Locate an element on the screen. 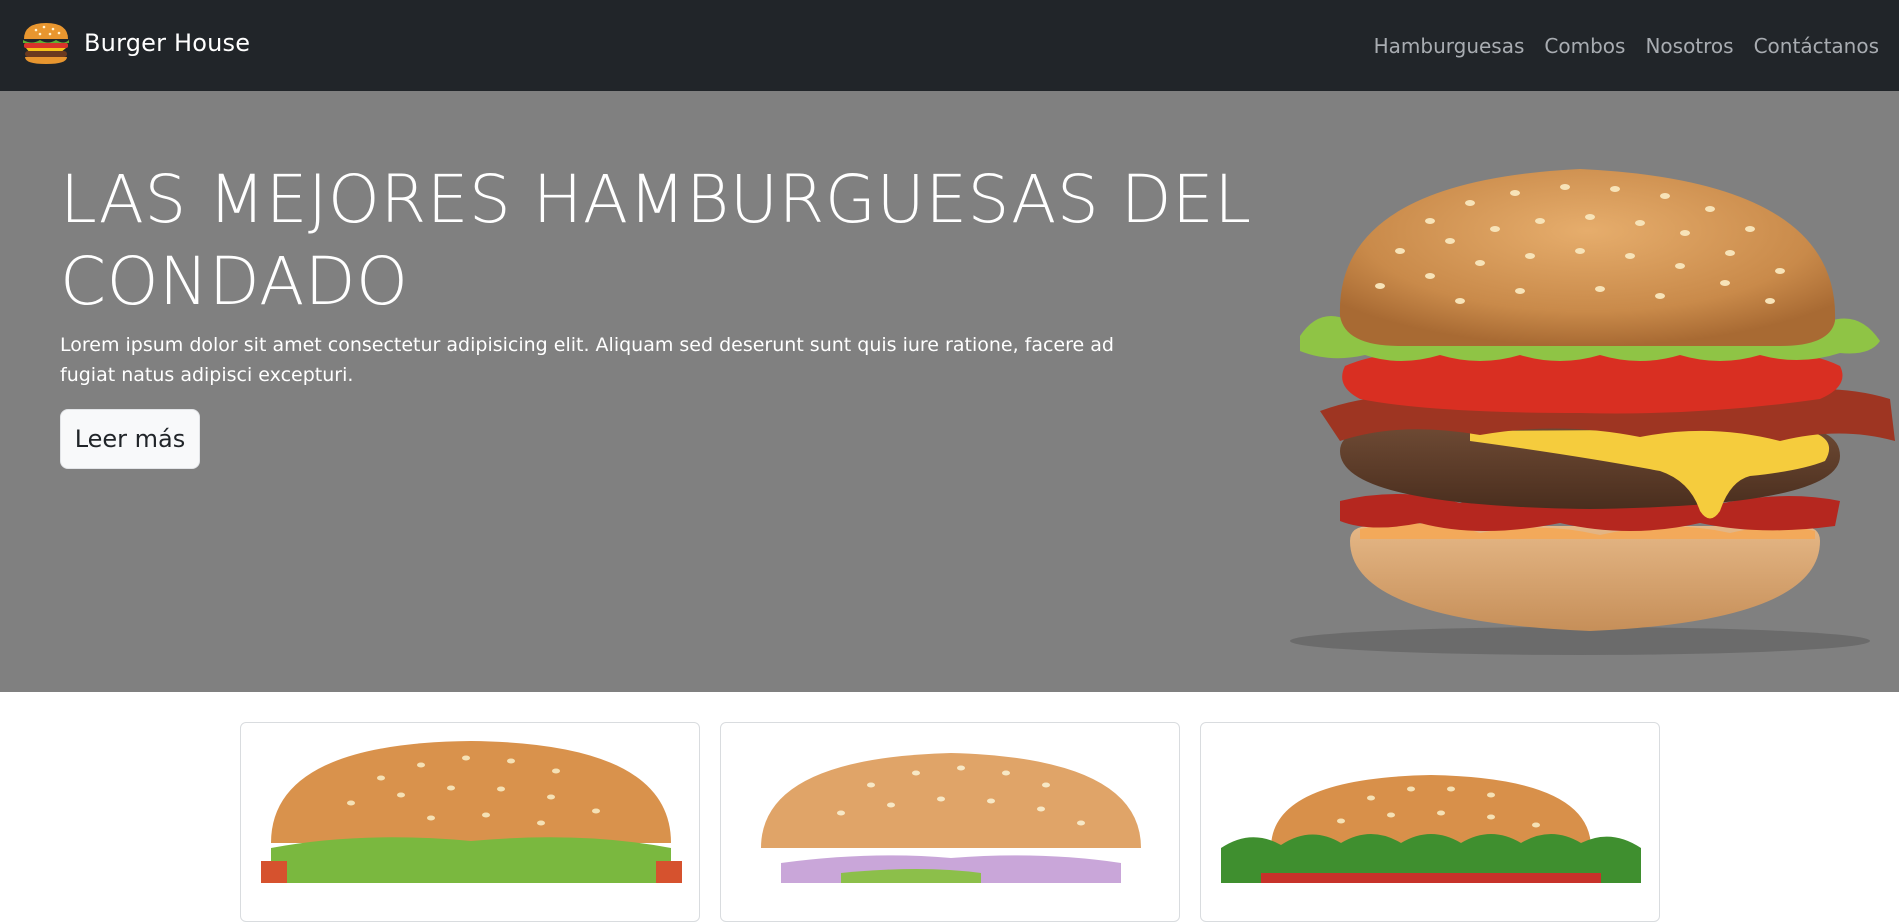 The width and height of the screenshot is (1899, 922). brand-link: Burger House is located at coordinates (135, 43).